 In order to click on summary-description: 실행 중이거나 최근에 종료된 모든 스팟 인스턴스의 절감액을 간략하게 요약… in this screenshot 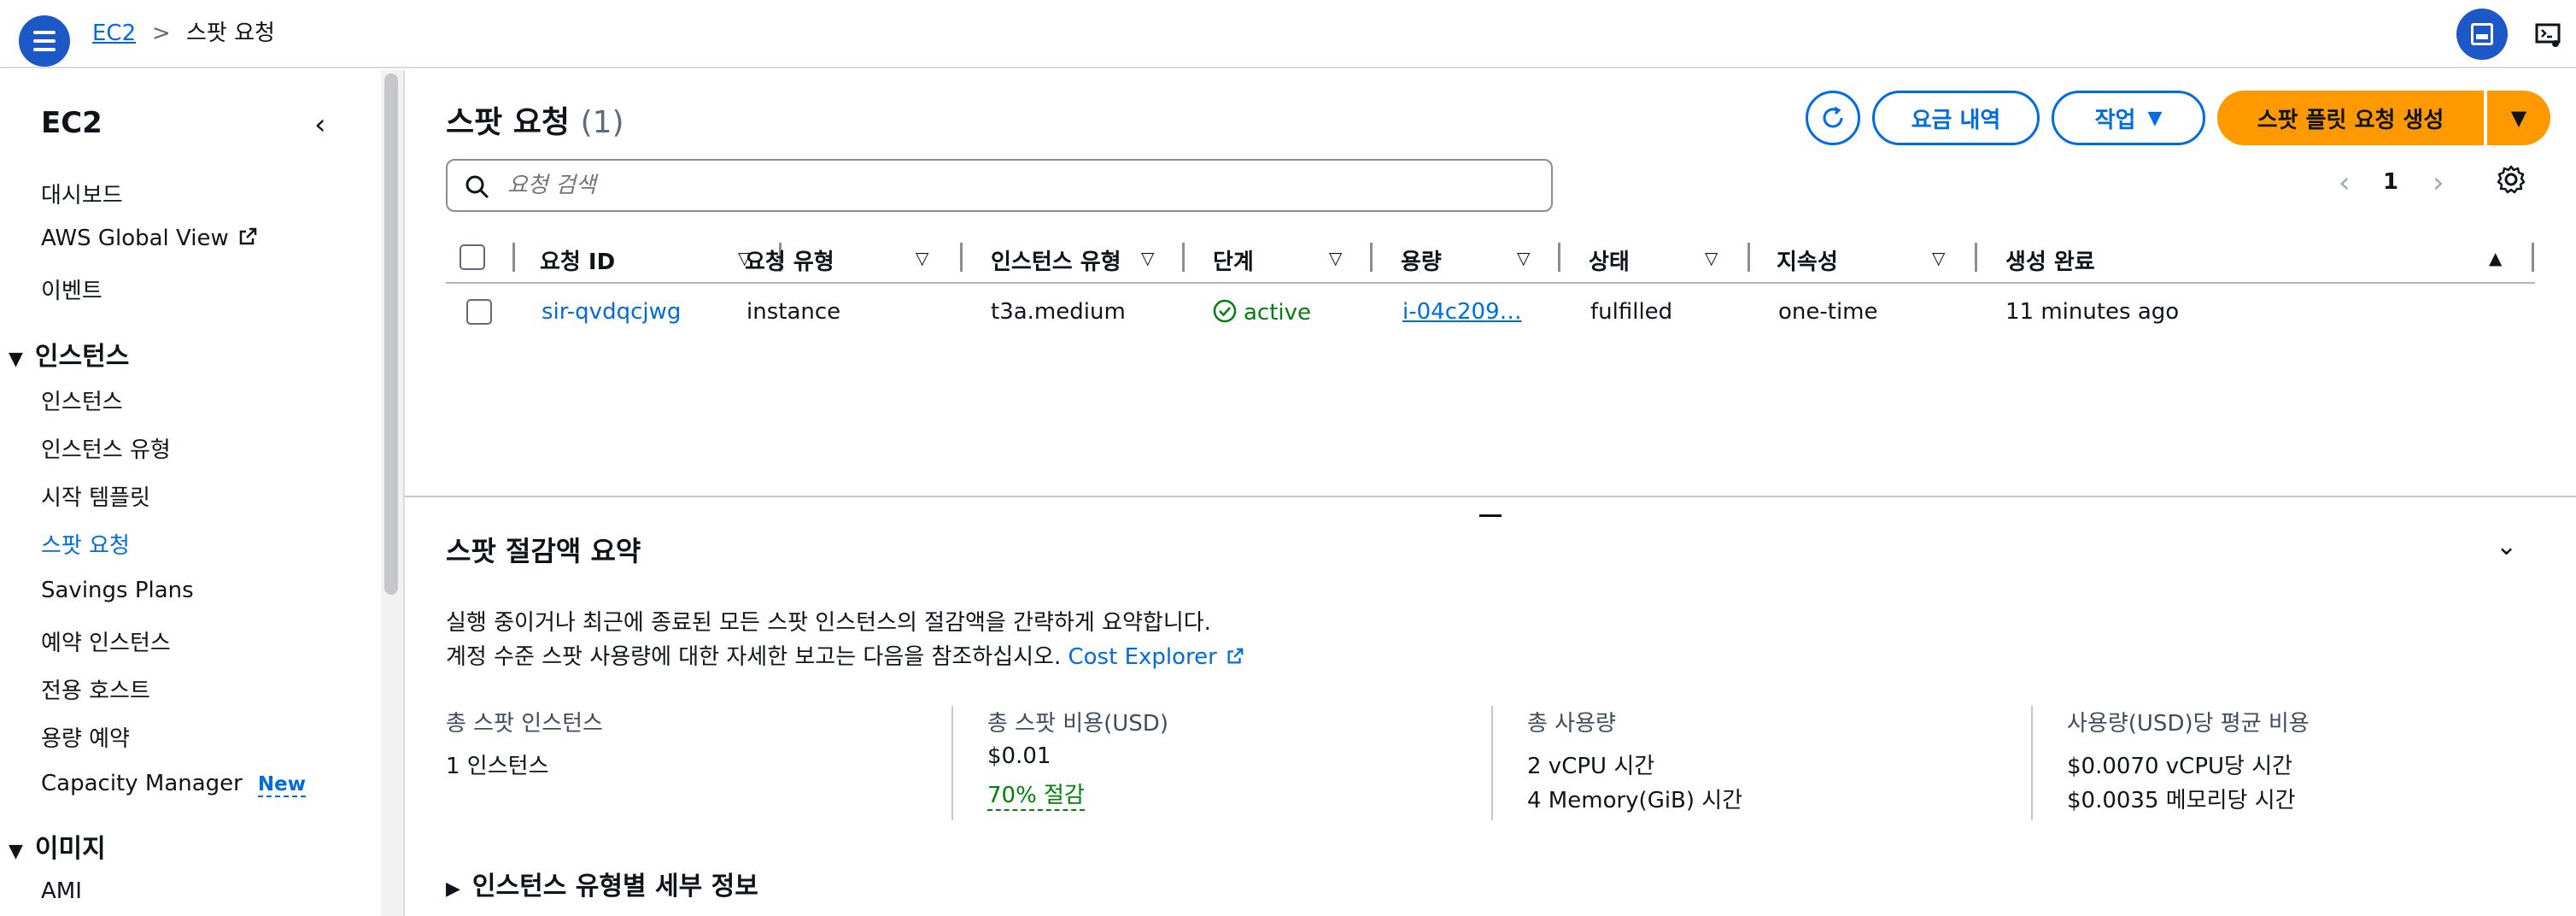, I will do `click(828, 623)`.